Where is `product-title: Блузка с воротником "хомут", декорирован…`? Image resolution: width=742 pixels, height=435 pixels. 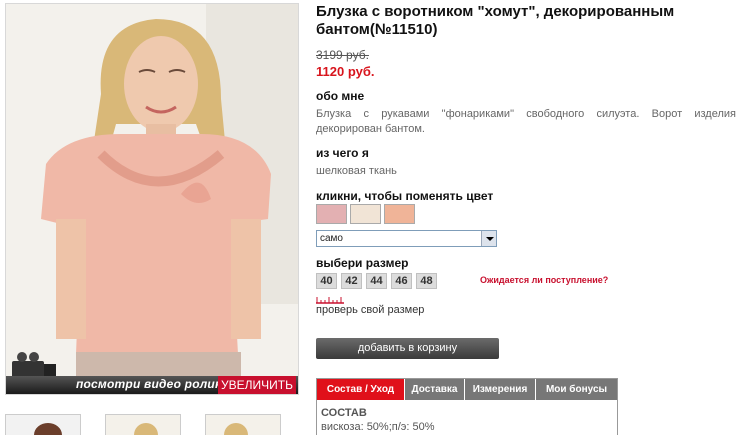 product-title: Блузка с воротником "хомут", декорирован… is located at coordinates (495, 20).